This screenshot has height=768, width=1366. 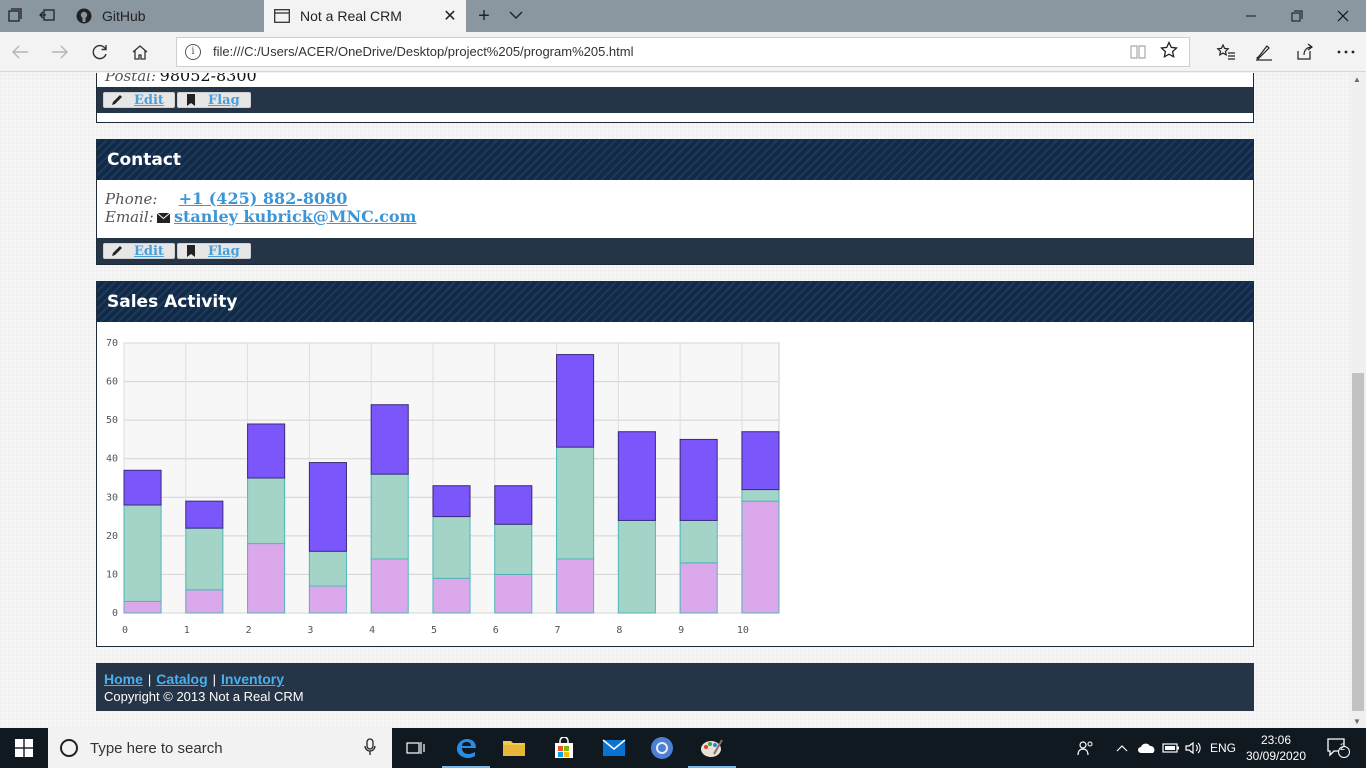 What do you see at coordinates (1226, 52) in the screenshot?
I see `favorites-list-icon` at bounding box center [1226, 52].